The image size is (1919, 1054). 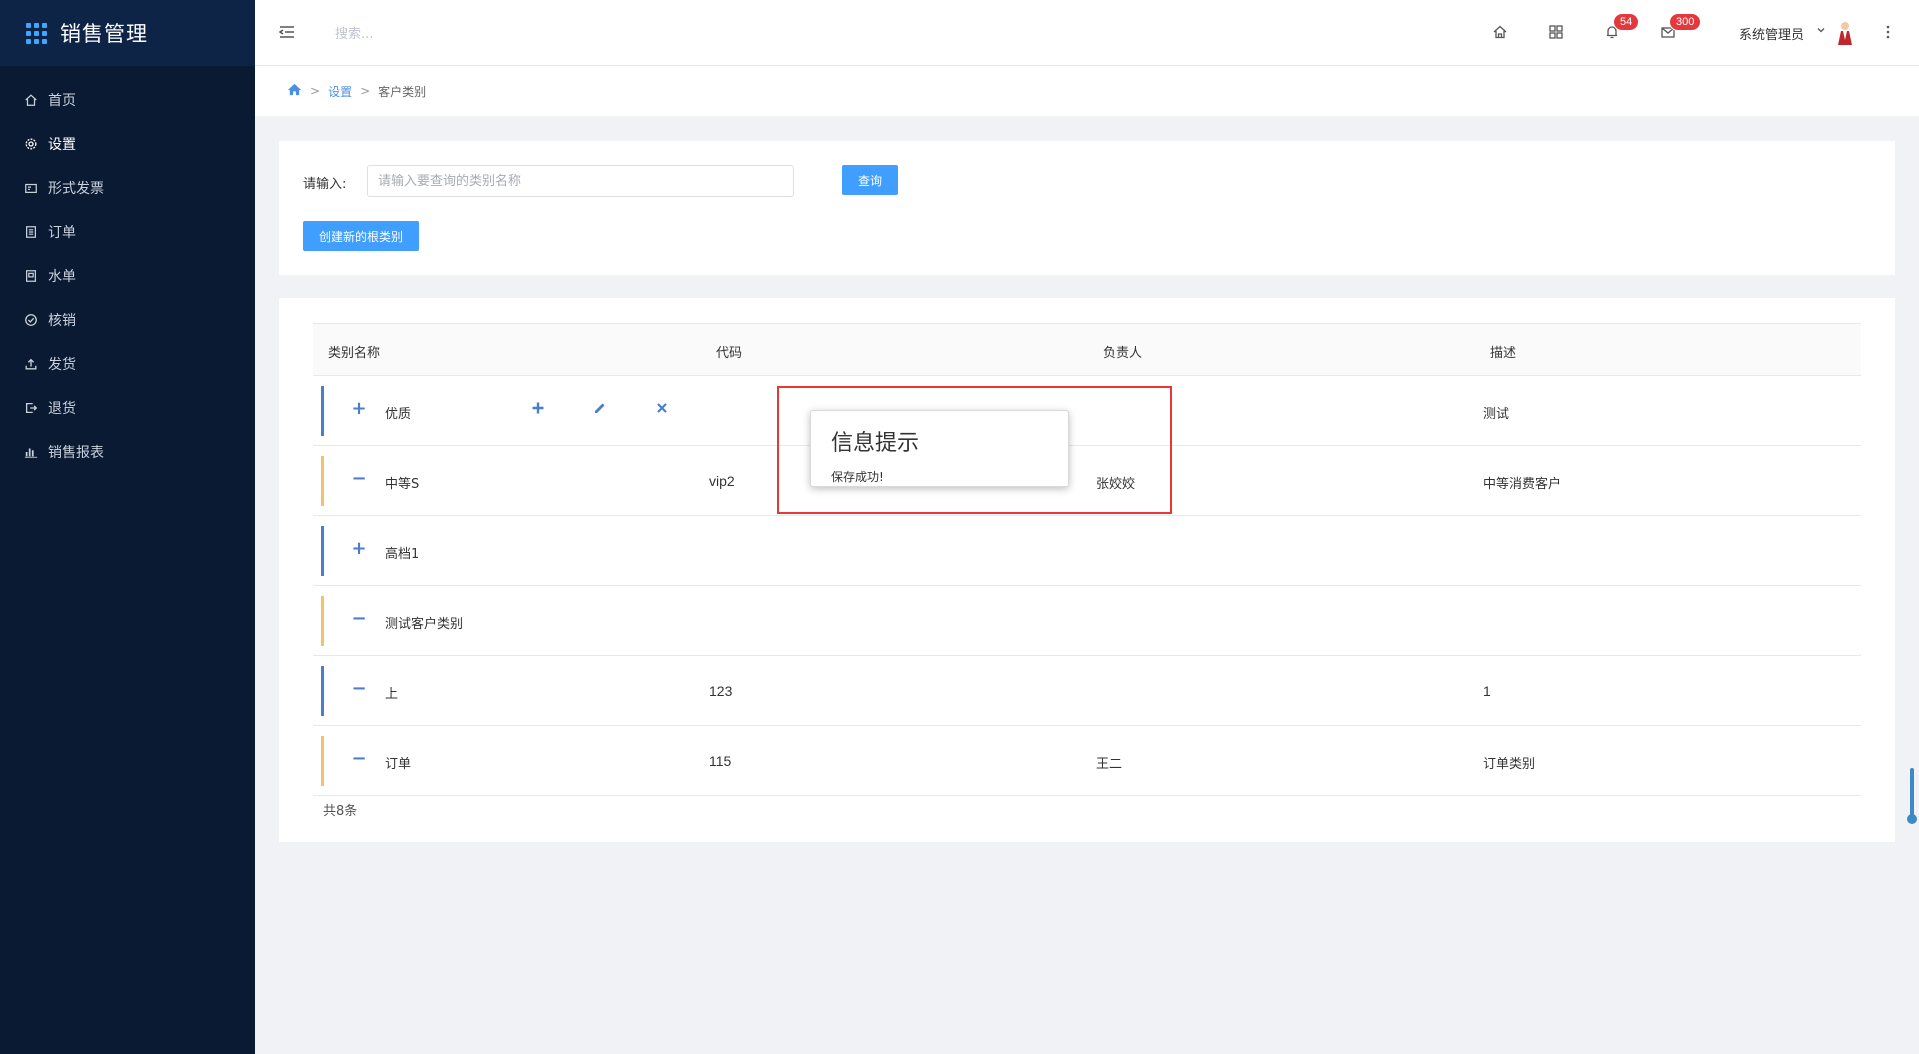 I want to click on search-panel: 请输入: 查询 创建新的根类别, so click(x=1087, y=208).